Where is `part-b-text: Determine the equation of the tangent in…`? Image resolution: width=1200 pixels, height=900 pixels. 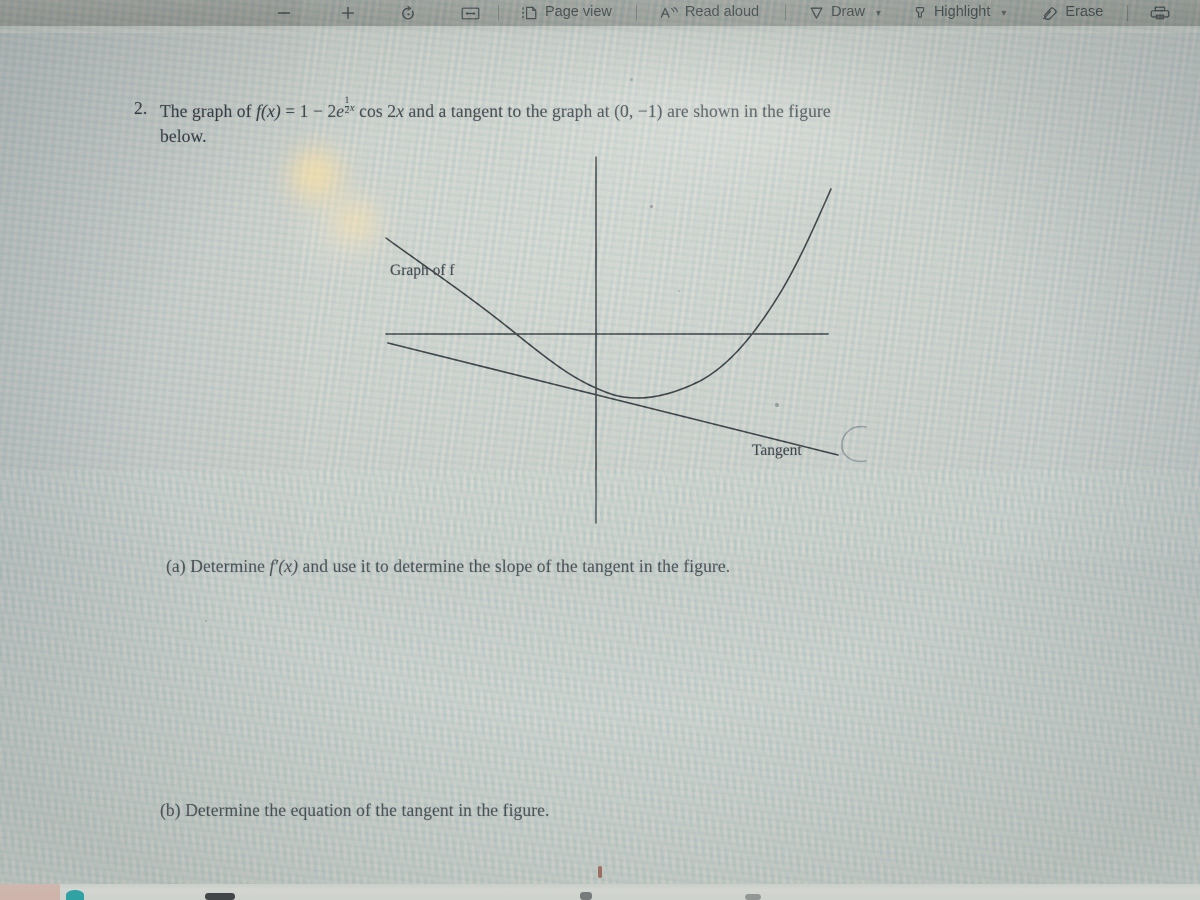 part-b-text: Determine the equation of the tangent in… is located at coordinates (365, 810).